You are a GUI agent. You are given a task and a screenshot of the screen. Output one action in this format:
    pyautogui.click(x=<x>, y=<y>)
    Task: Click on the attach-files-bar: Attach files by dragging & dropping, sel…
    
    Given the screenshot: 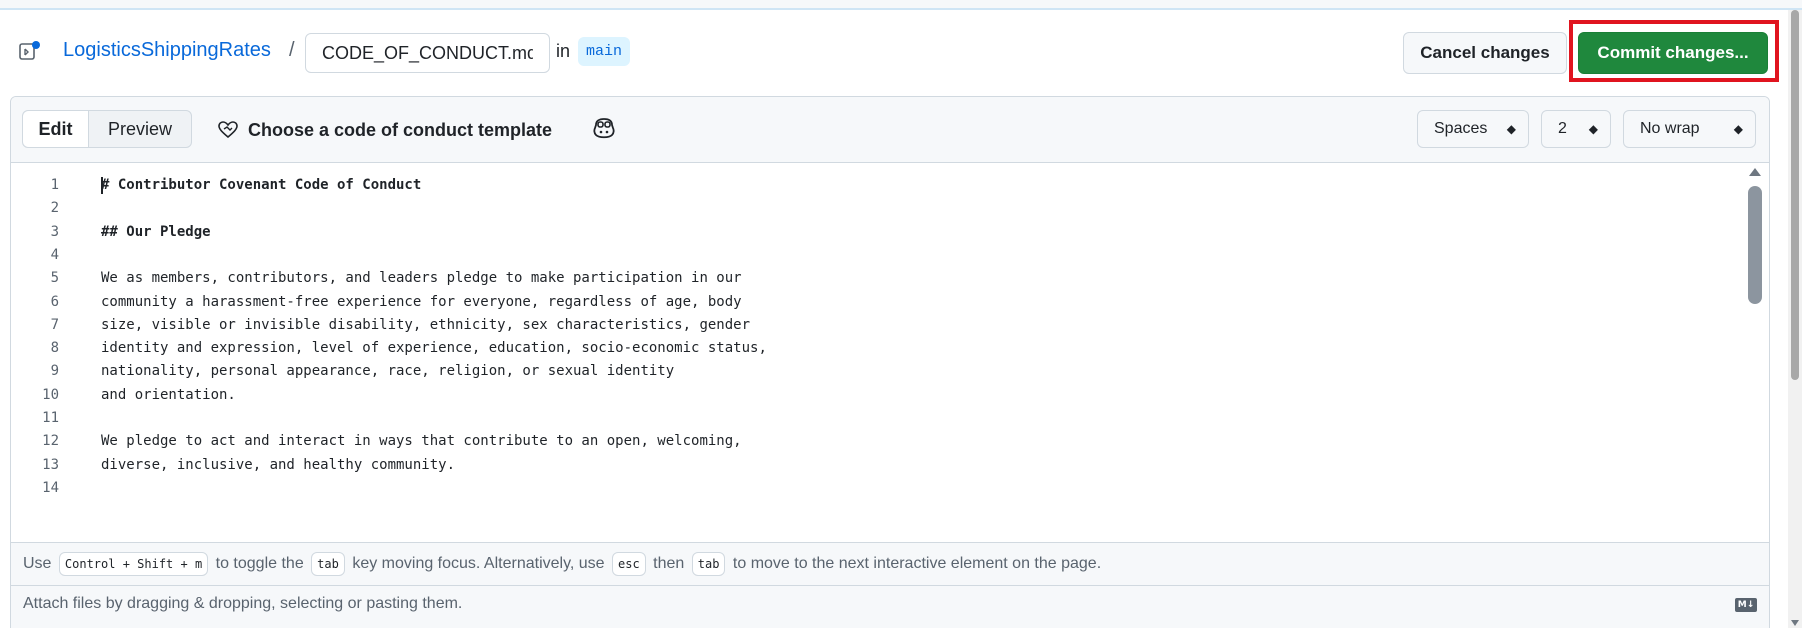 What is the action you would take?
    pyautogui.click(x=890, y=606)
    